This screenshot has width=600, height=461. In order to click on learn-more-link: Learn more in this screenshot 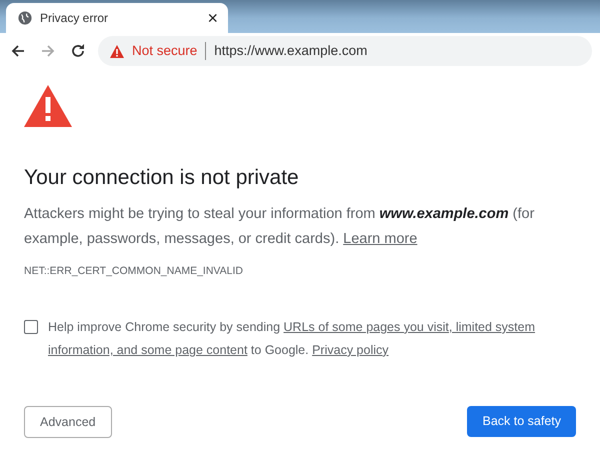, I will do `click(380, 239)`.